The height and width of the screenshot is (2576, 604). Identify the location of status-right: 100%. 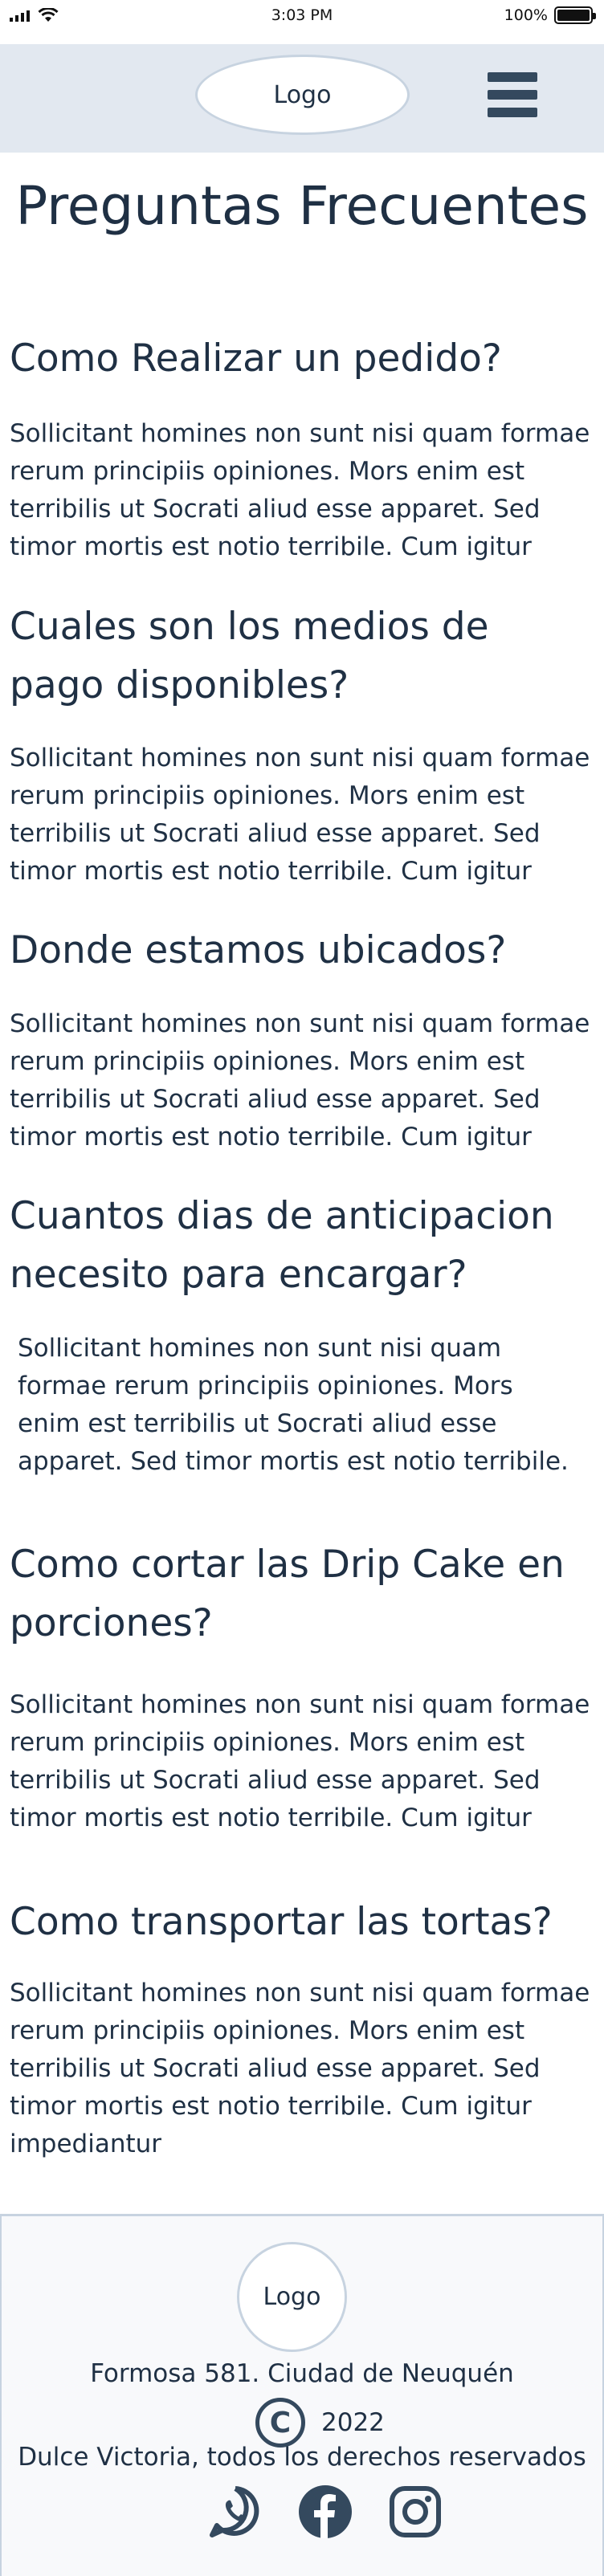
(550, 15).